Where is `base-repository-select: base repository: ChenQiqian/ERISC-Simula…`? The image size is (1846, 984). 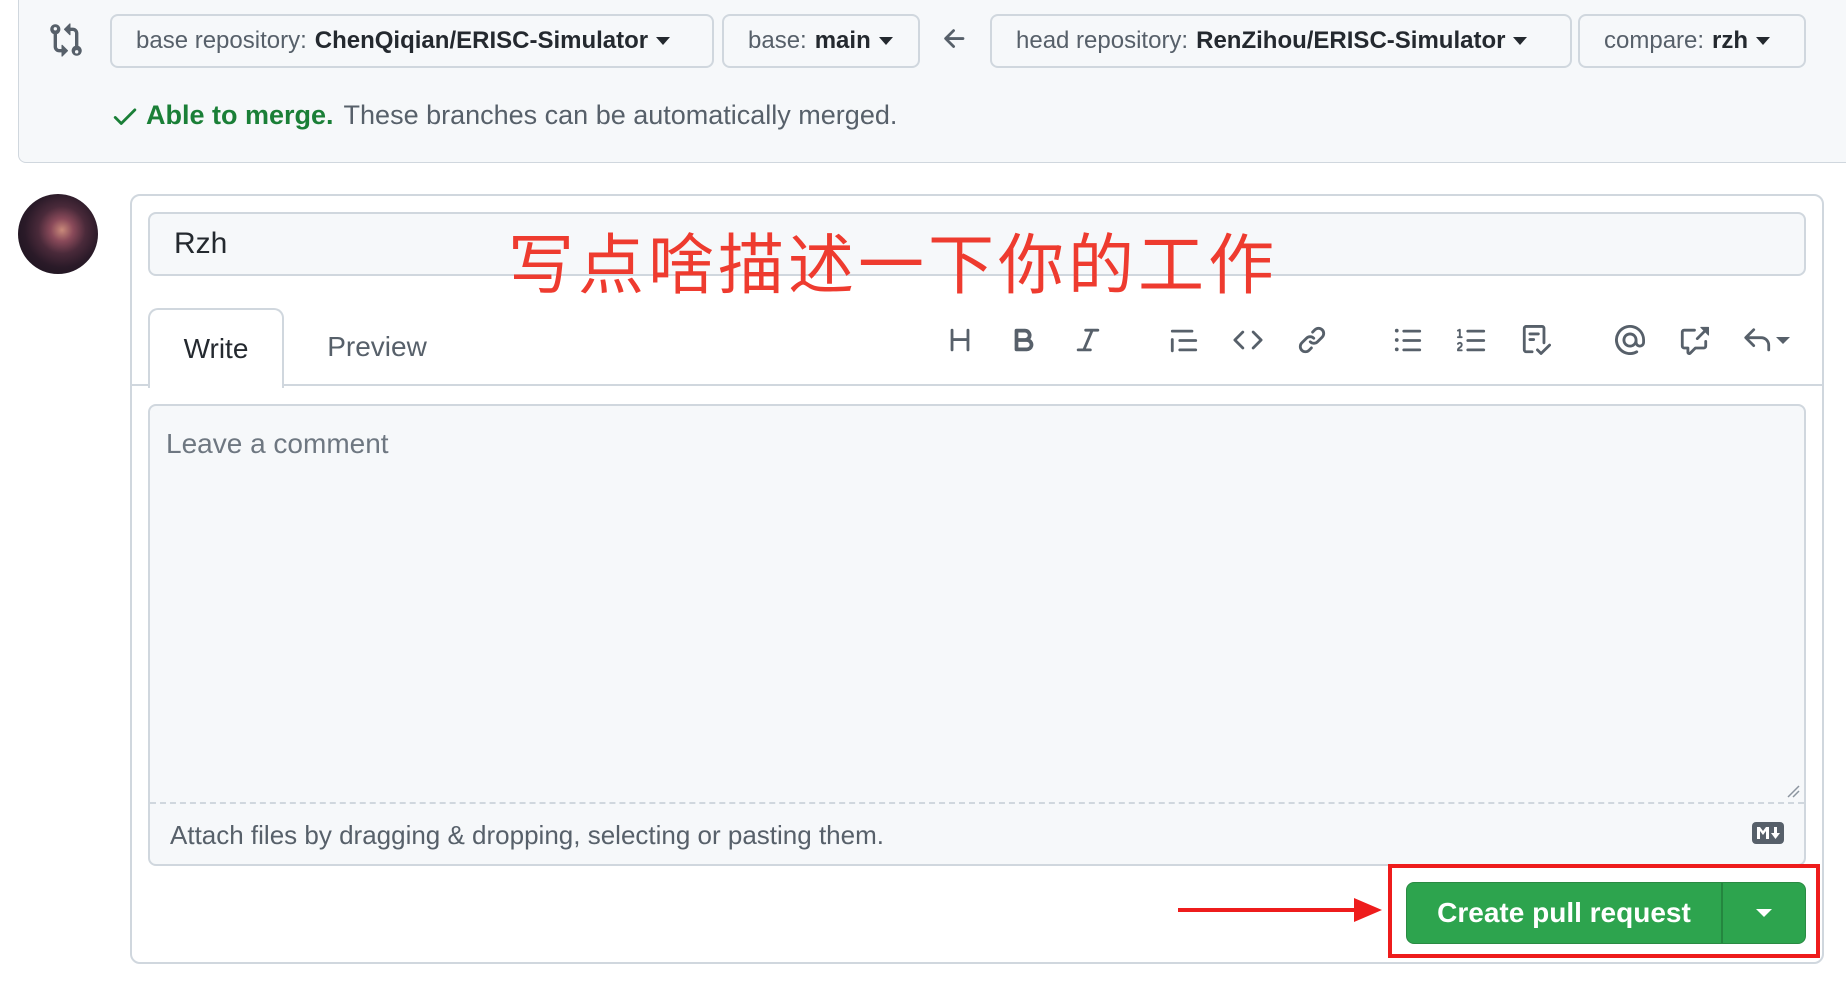 base-repository-select: base repository: ChenQiqian/ERISC-Simula… is located at coordinates (412, 41).